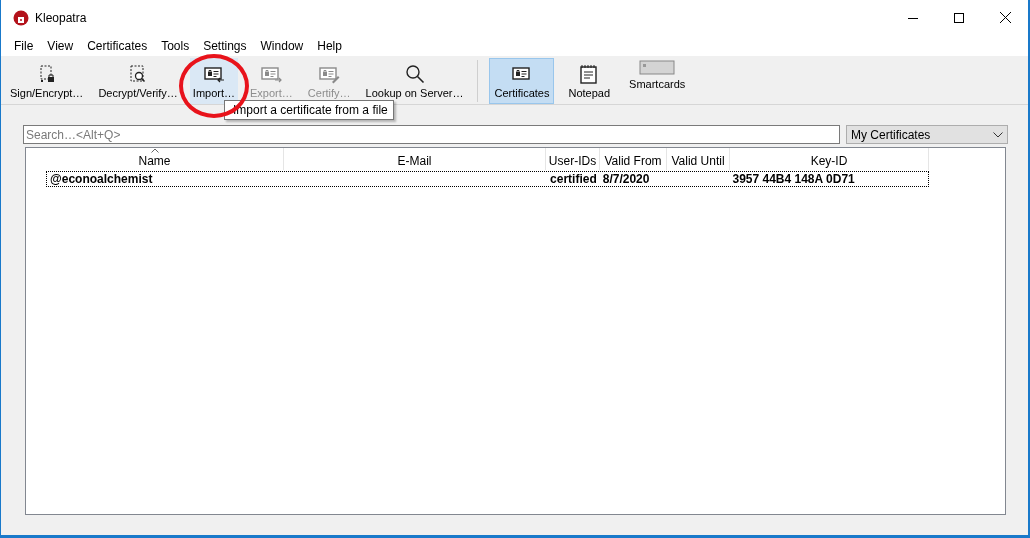 The height and width of the screenshot is (538, 1030). Describe the element at coordinates (175, 45) in the screenshot. I see `menu-item: Tools` at that location.